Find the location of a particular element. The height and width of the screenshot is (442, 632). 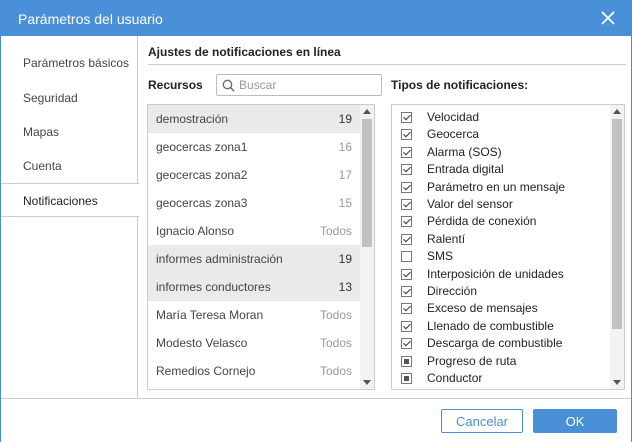

notification-types-label: Tipos de notificaciones: is located at coordinates (460, 85).